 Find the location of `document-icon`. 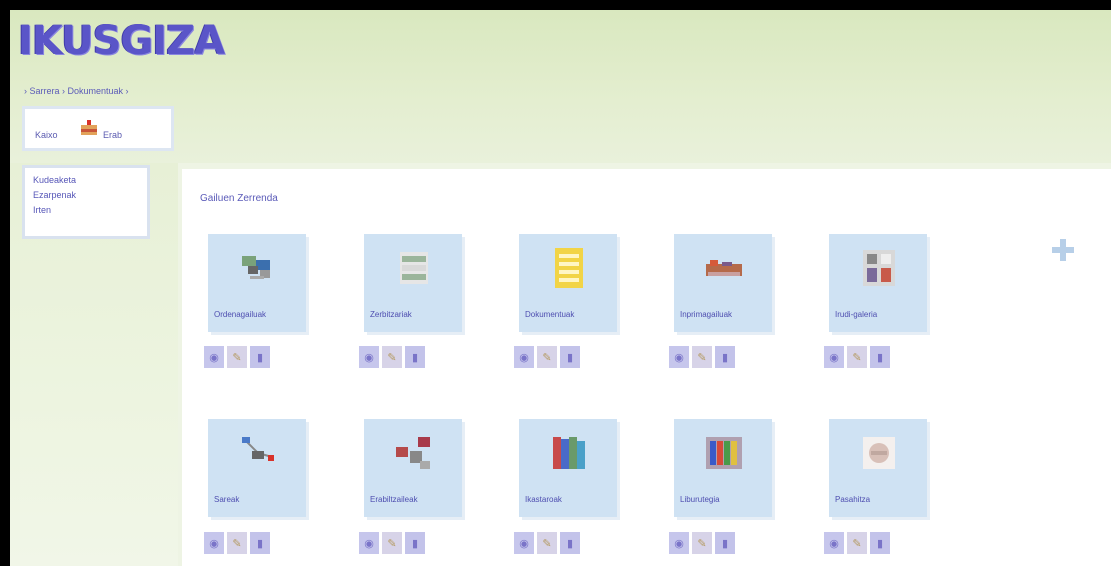

document-icon is located at coordinates (569, 268).